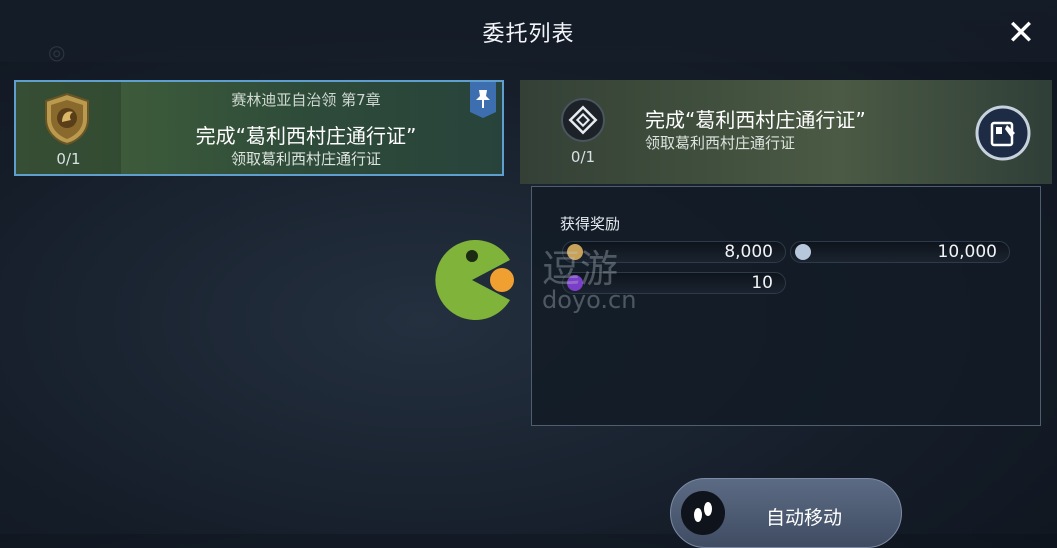 Image resolution: width=1057 pixels, height=548 pixels. Describe the element at coordinates (803, 252) in the screenshot. I see `exp-scroll-icon` at that location.